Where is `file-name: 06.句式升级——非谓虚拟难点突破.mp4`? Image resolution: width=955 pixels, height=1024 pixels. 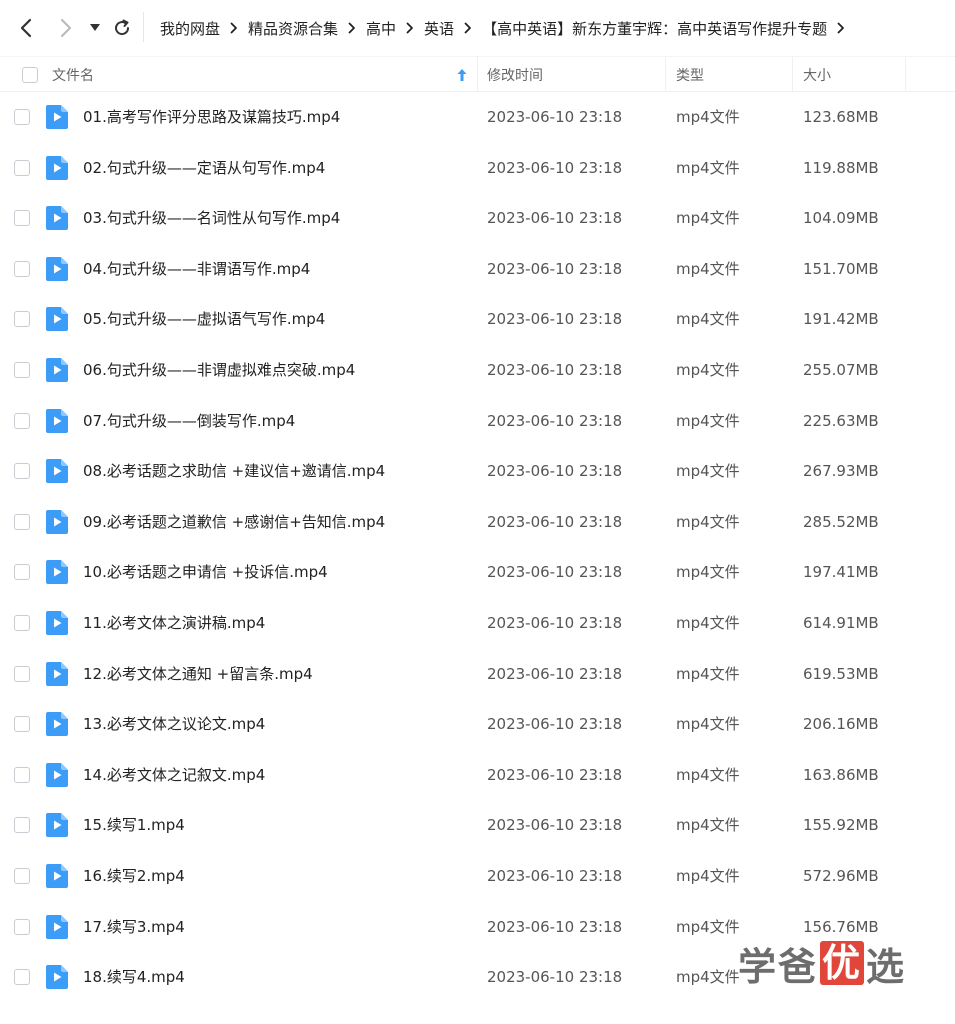
file-name: 06.句式升级——非谓虚拟难点突破.mp4 is located at coordinates (219, 370).